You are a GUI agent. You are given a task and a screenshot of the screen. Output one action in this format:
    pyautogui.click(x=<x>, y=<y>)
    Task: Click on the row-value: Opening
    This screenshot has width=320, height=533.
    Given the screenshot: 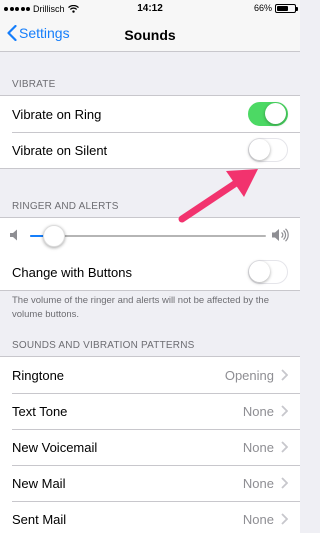 What is the action you would take?
    pyautogui.click(x=249, y=375)
    